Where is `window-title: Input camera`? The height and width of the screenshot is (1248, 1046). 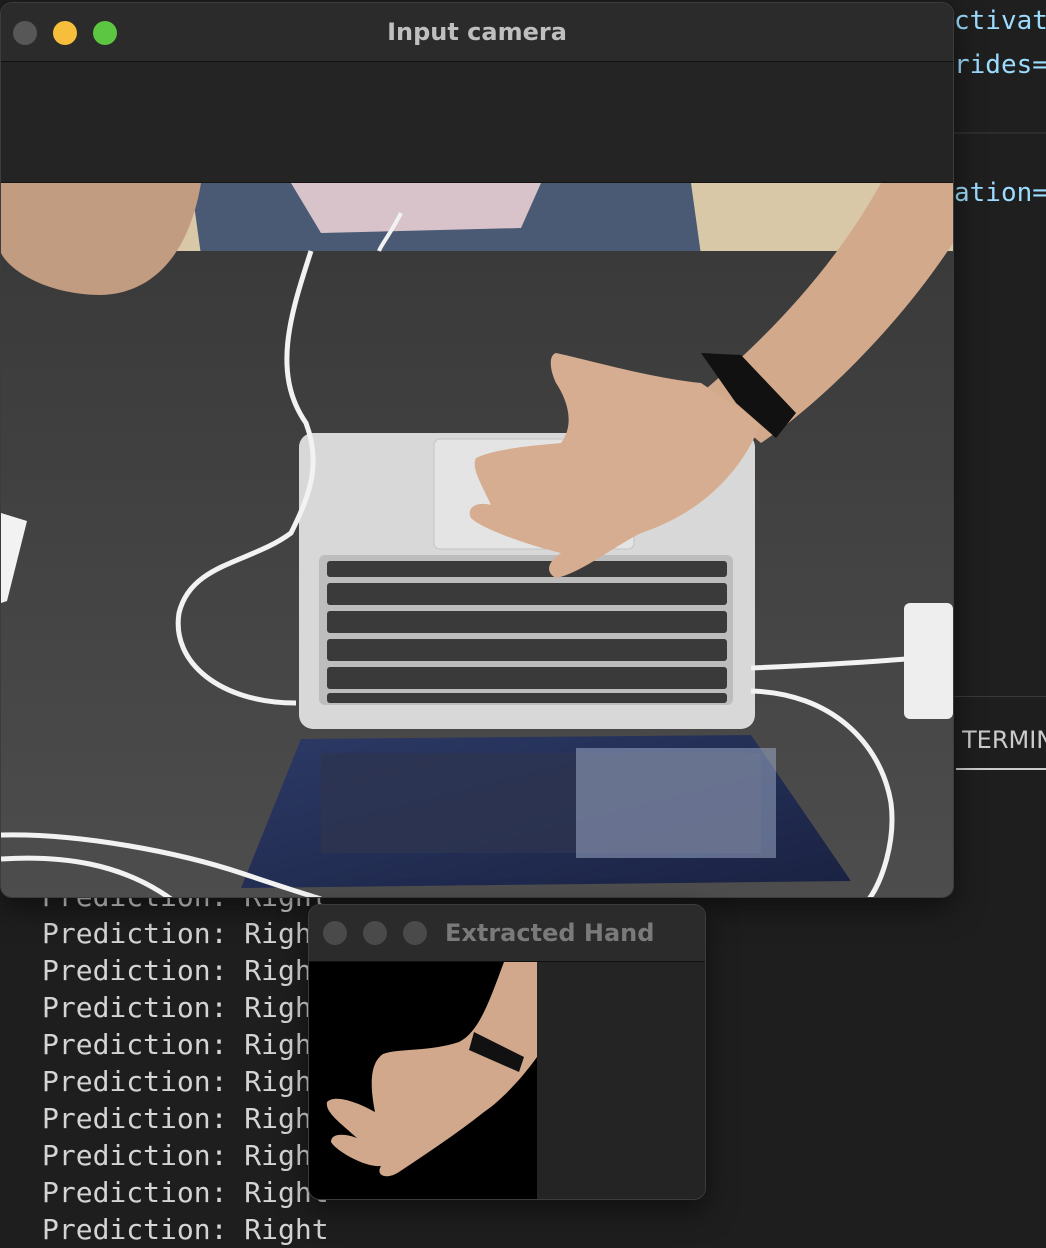 window-title: Input camera is located at coordinates (477, 32).